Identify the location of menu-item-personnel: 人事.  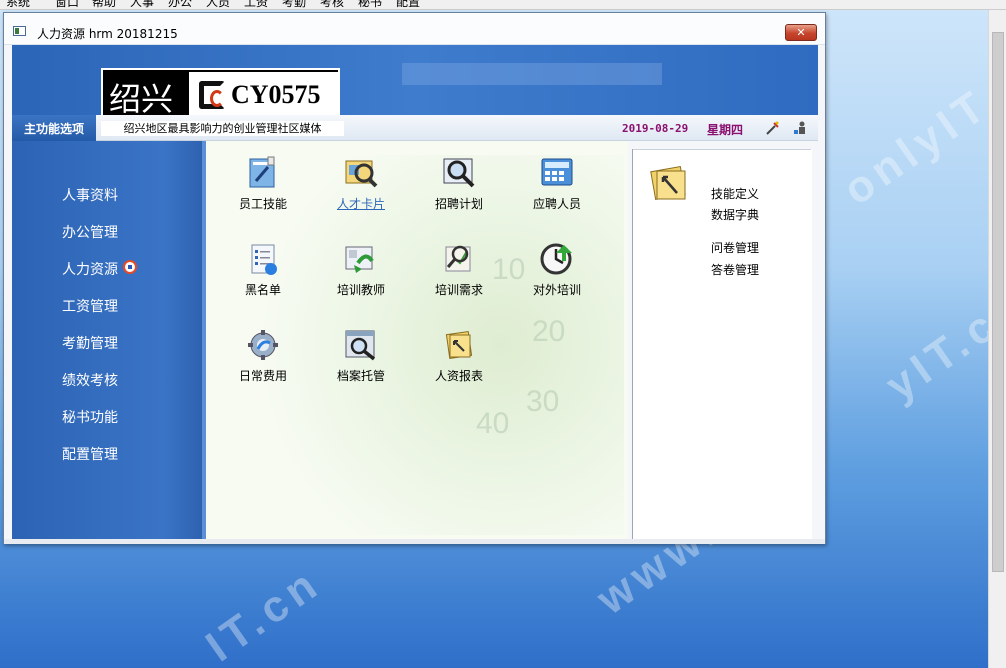
(142, 4).